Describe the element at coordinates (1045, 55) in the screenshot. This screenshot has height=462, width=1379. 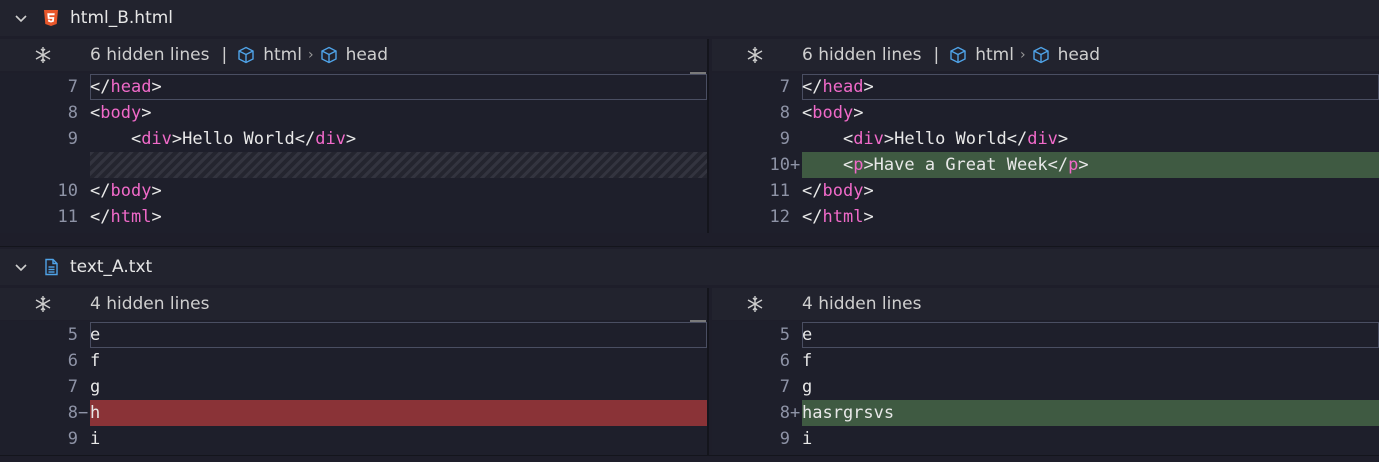
I see `hidden-lines-band-right: 6 hidden lines | html › head` at that location.